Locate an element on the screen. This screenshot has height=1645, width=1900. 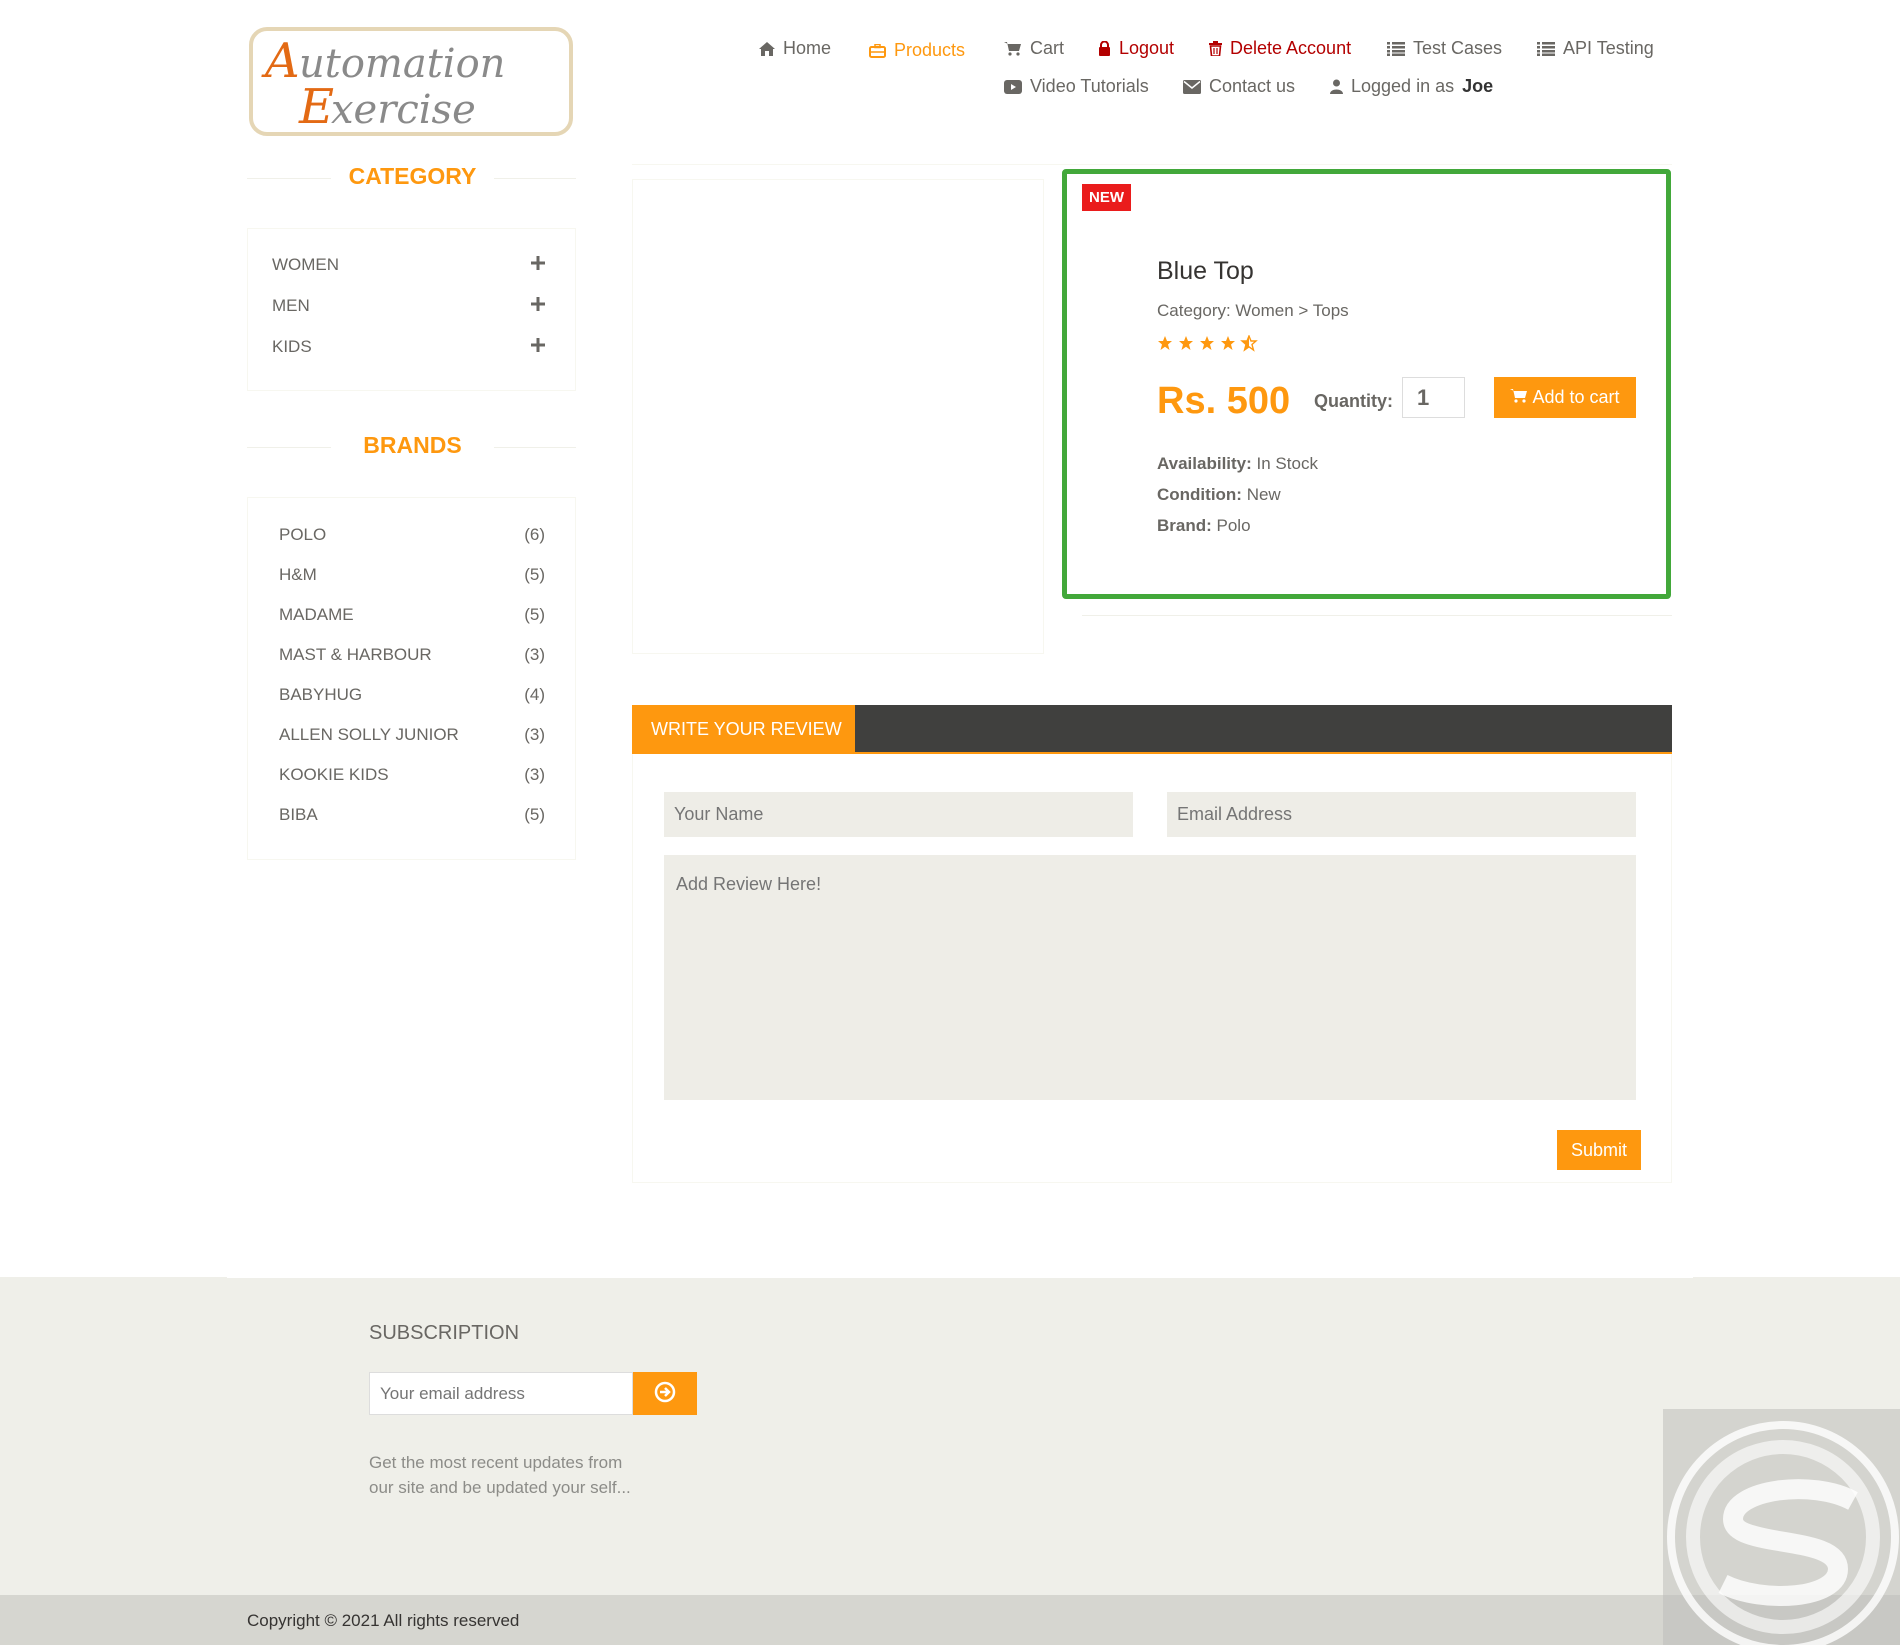
nav-home: Home is located at coordinates (795, 48).